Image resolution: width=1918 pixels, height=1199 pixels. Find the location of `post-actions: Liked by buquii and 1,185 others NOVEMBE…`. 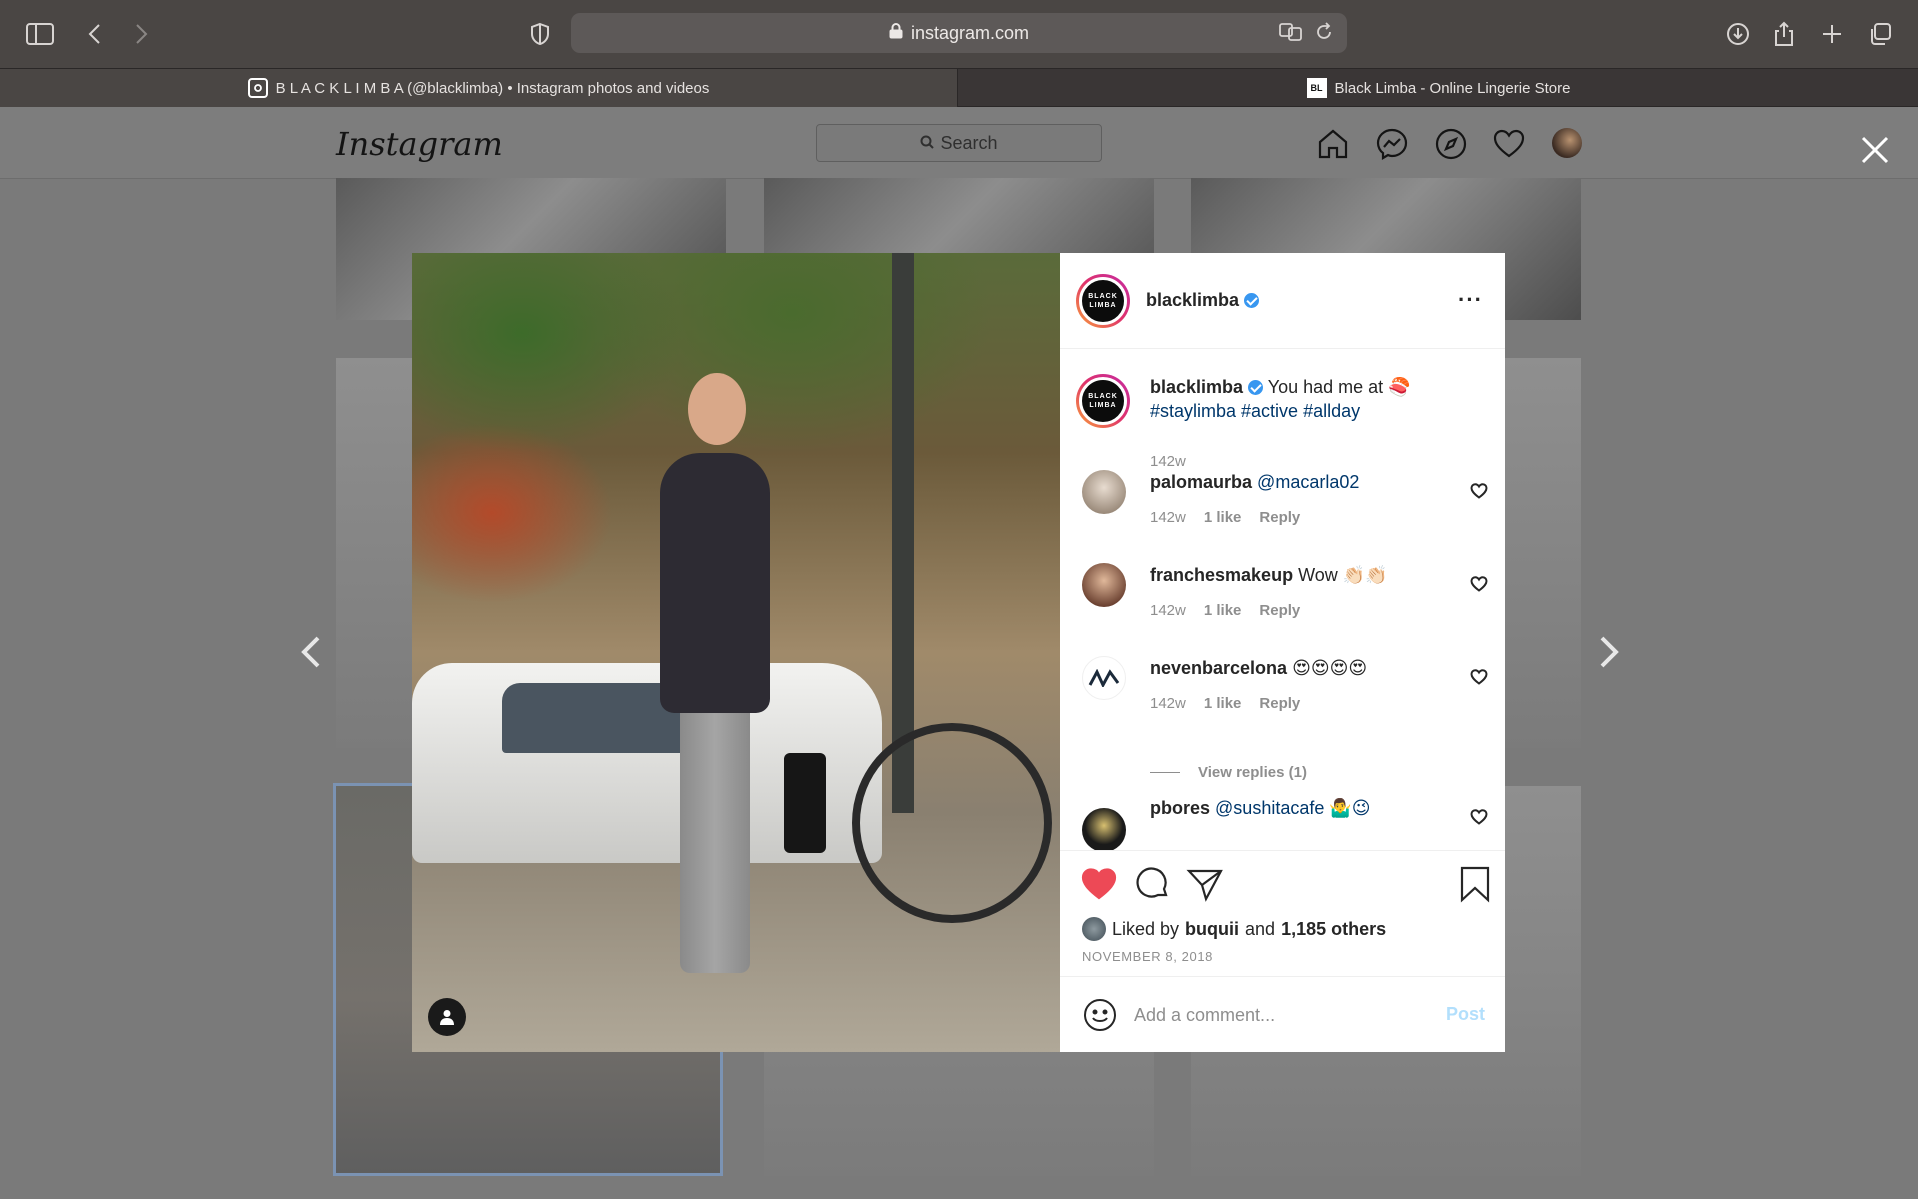

post-actions: Liked by buquii and 1,185 others NOVEMBE… is located at coordinates (1282, 912).